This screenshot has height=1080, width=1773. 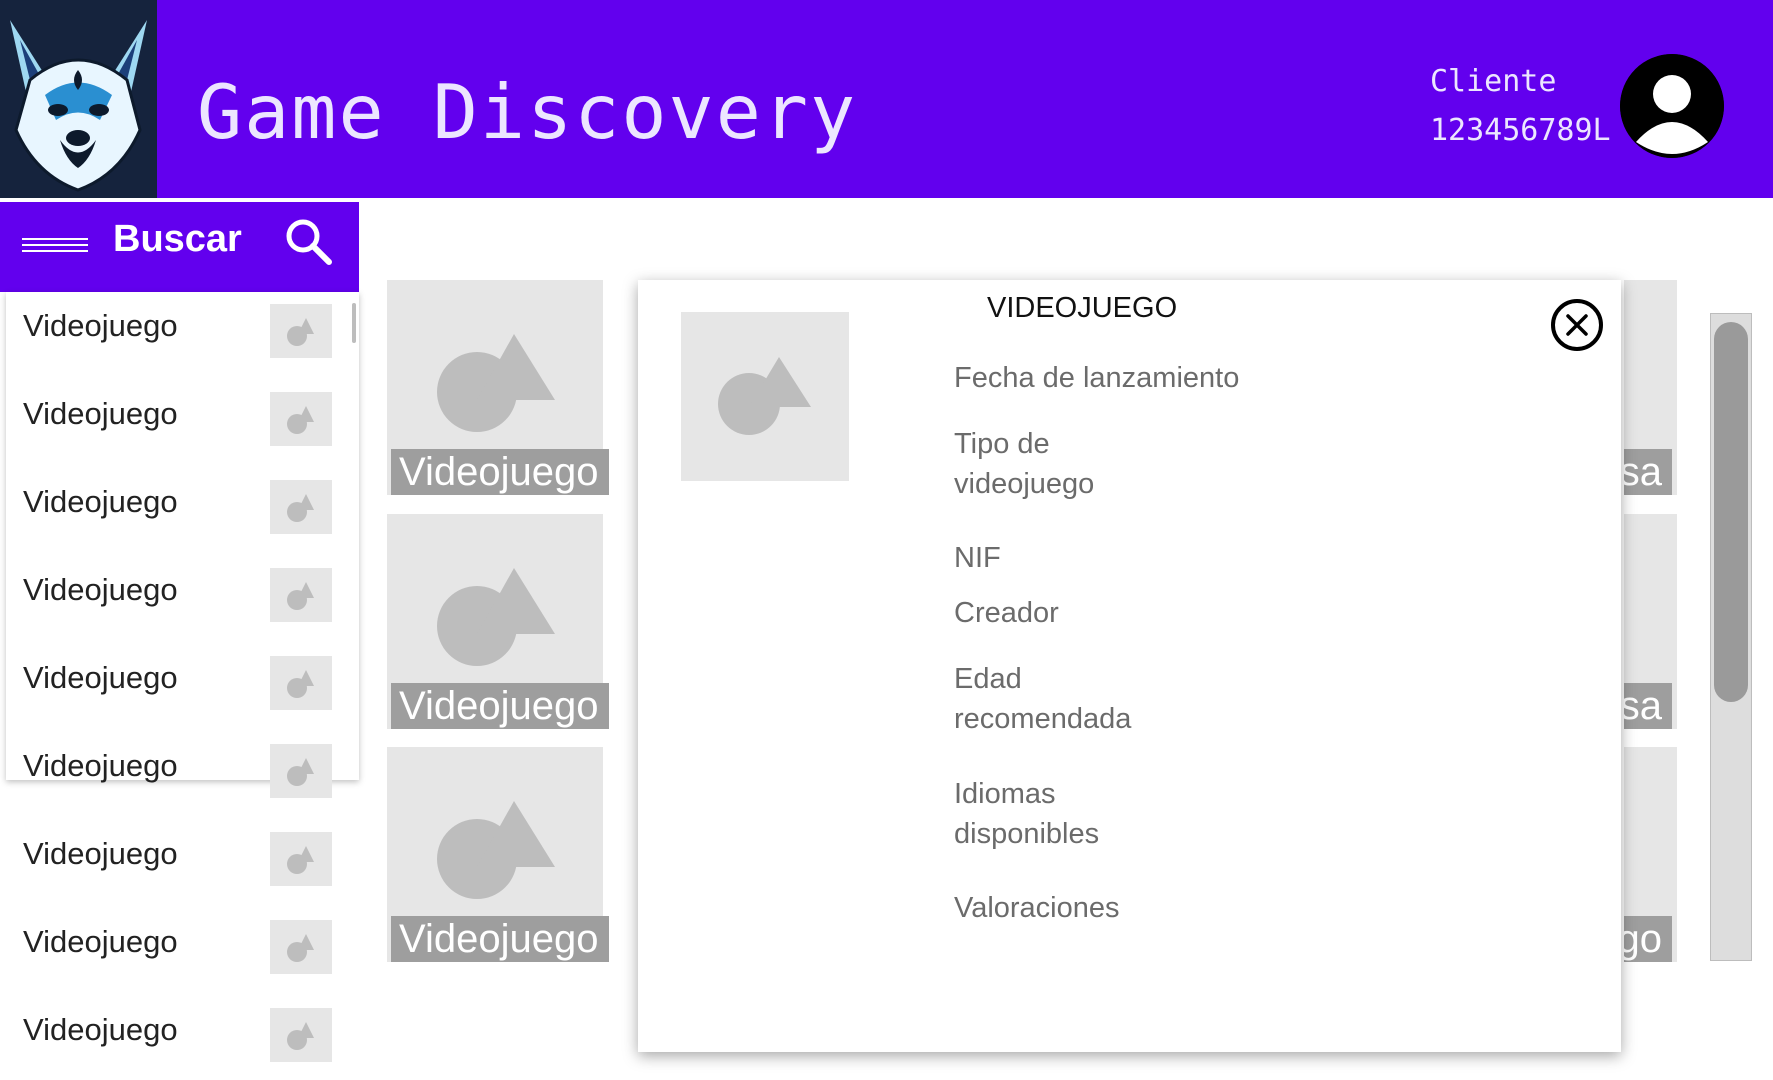 What do you see at coordinates (1043, 699) in the screenshot?
I see `field-recommended-age: Edad recomendada` at bounding box center [1043, 699].